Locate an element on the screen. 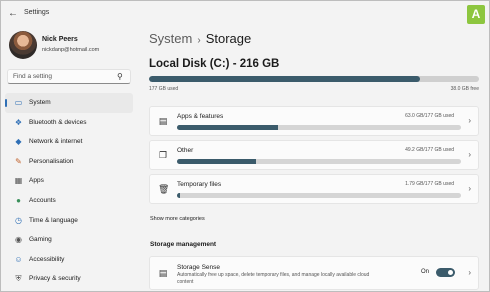  search-placeholder: Find a setting is located at coordinates (33, 76).